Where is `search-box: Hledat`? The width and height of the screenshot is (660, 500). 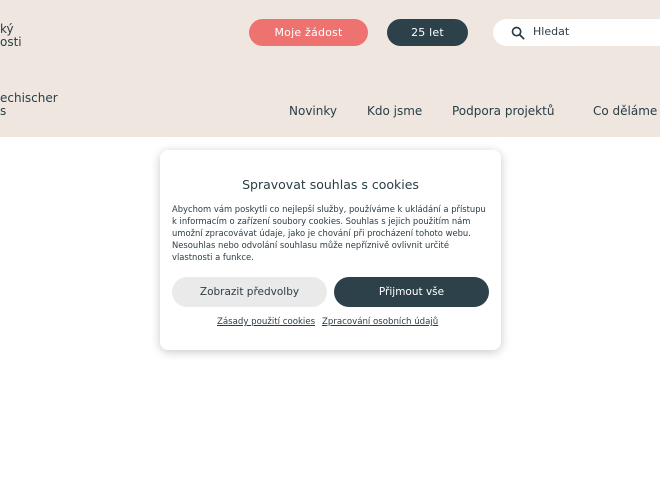
search-box: Hledat is located at coordinates (576, 32).